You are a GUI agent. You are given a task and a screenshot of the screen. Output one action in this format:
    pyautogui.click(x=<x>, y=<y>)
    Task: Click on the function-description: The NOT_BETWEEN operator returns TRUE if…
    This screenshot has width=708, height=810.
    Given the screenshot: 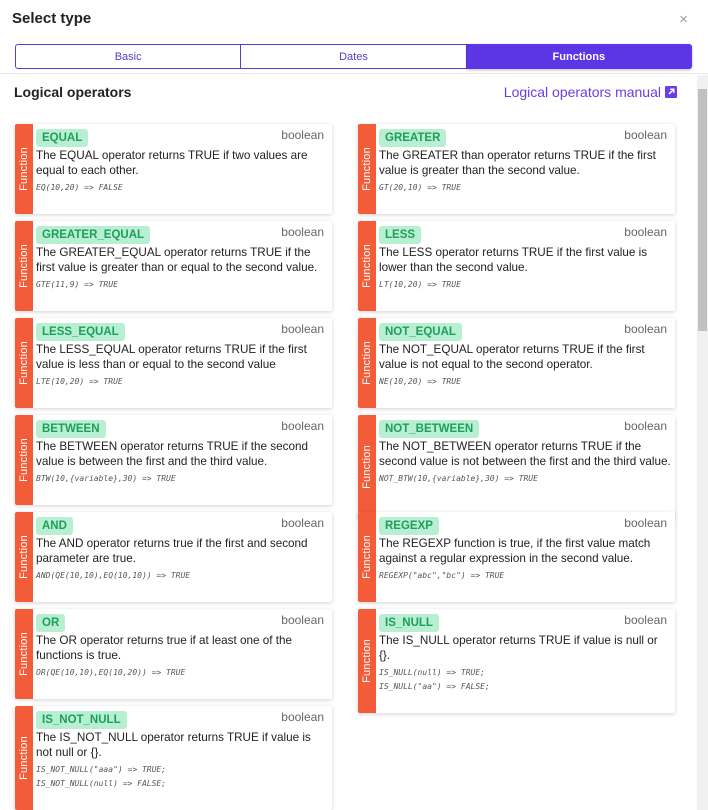 What is the action you would take?
    pyautogui.click(x=525, y=454)
    